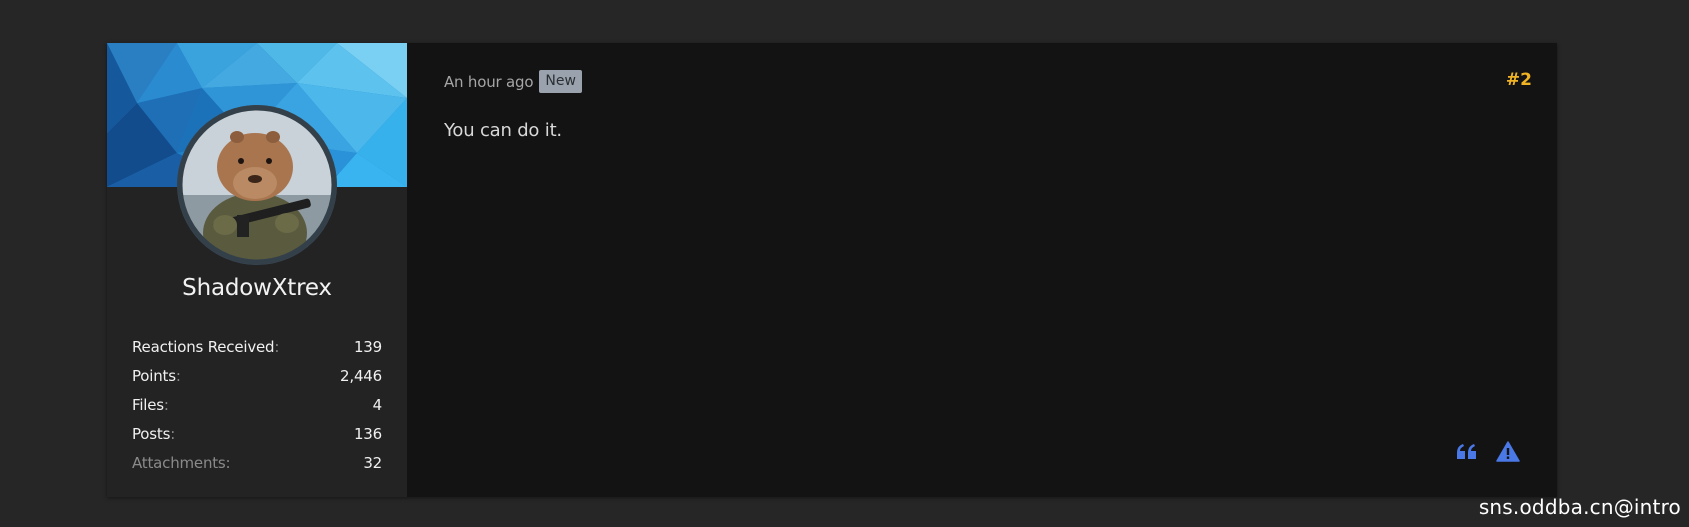  What do you see at coordinates (367, 347) in the screenshot?
I see `stat-value: 139` at bounding box center [367, 347].